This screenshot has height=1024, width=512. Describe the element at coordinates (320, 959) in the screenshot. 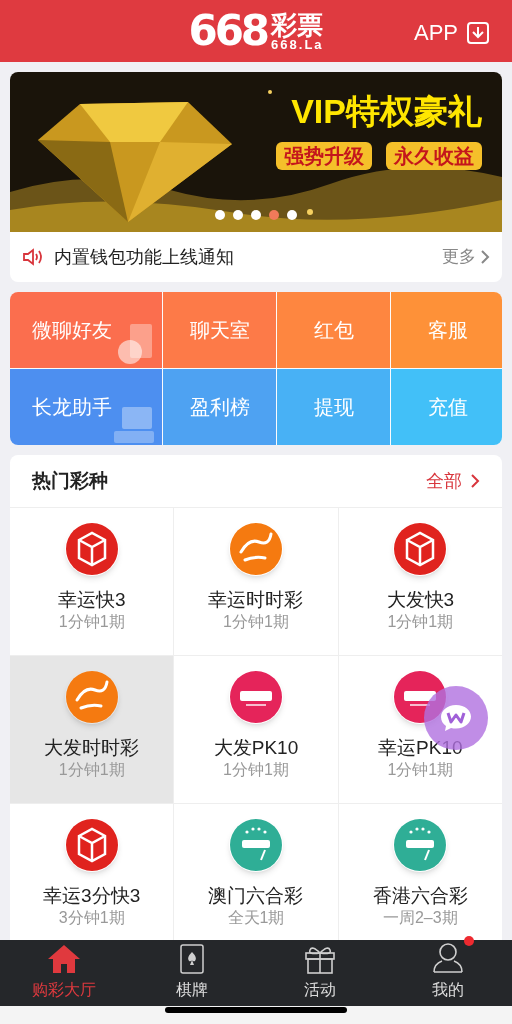

I see `gift-icon` at that location.